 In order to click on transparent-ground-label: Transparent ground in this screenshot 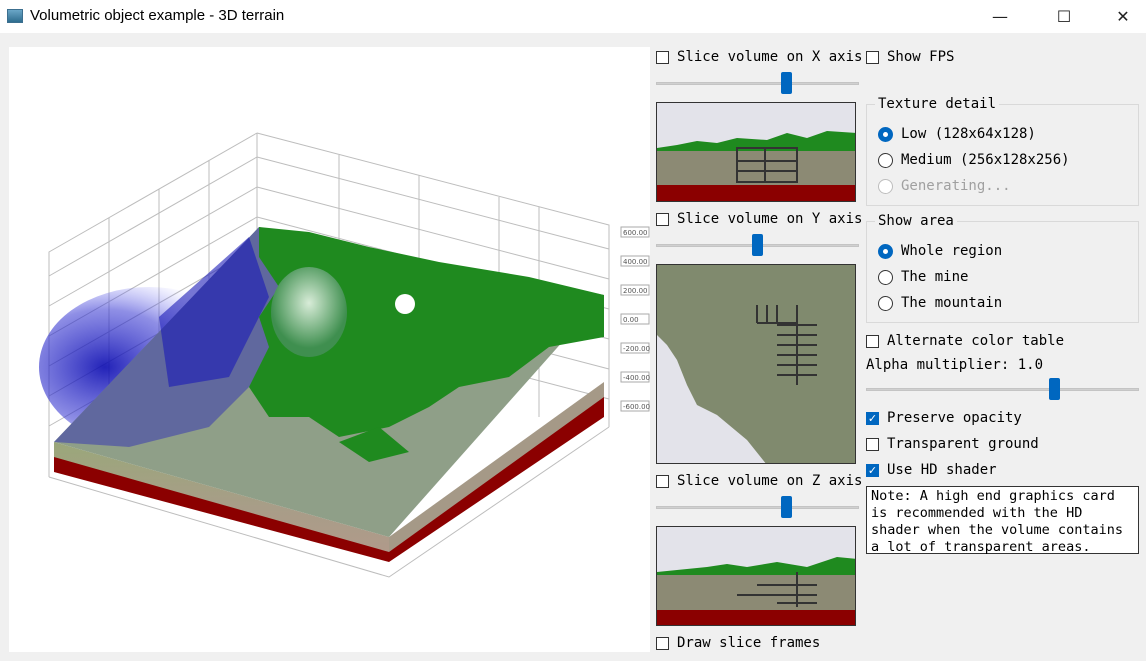, I will do `click(963, 444)`.